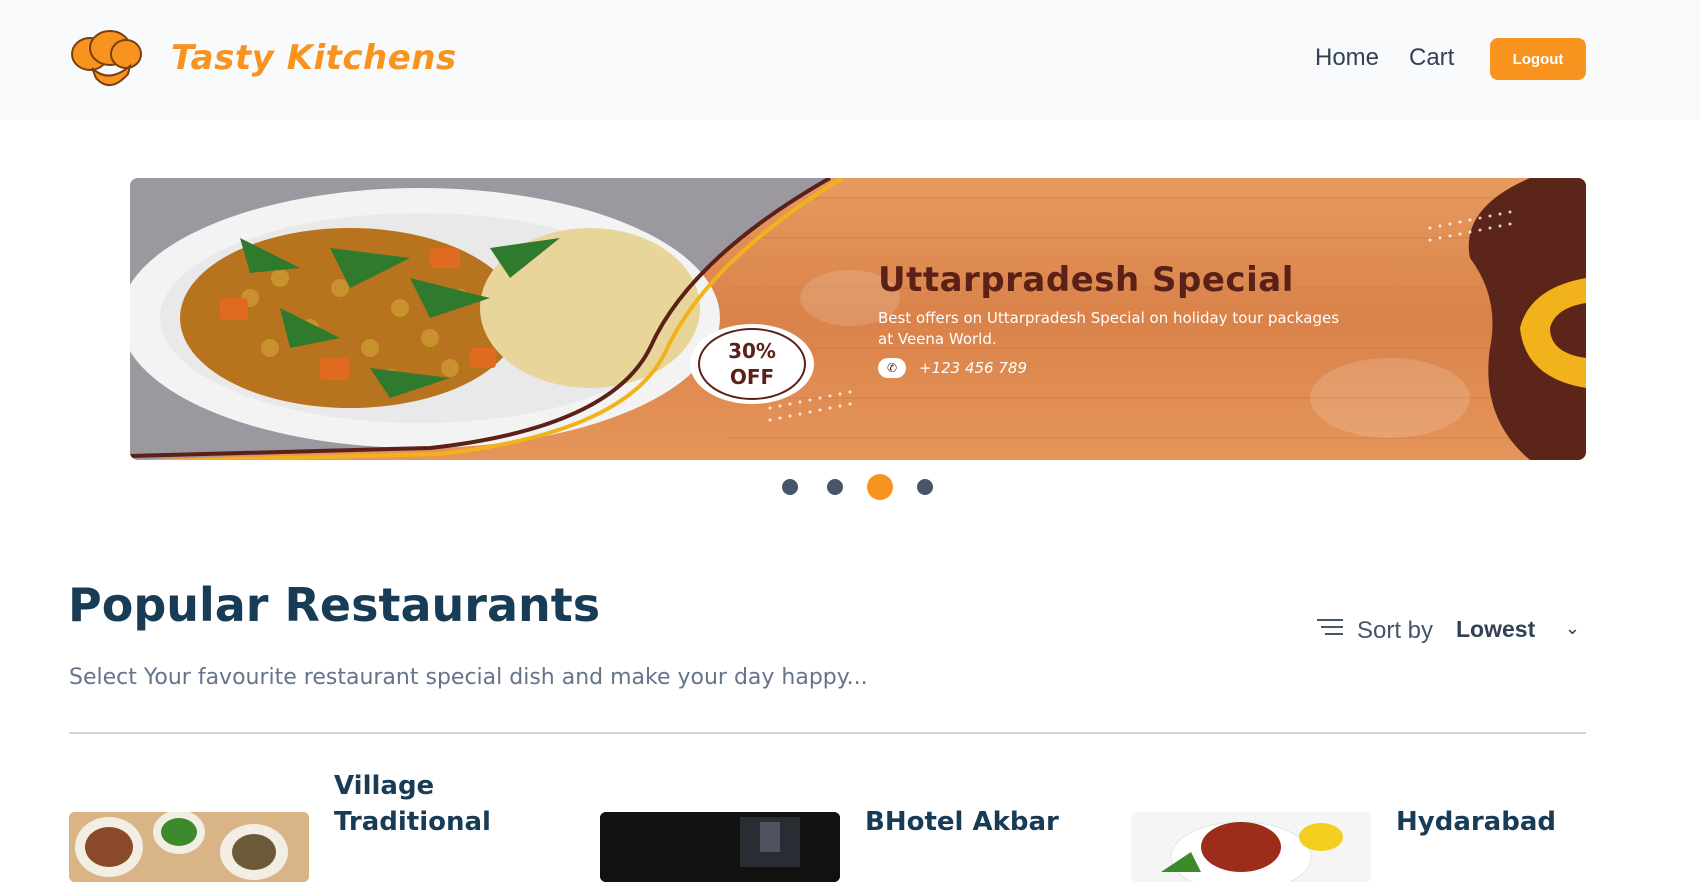  I want to click on sort-lines-icon, so click(1330, 627).